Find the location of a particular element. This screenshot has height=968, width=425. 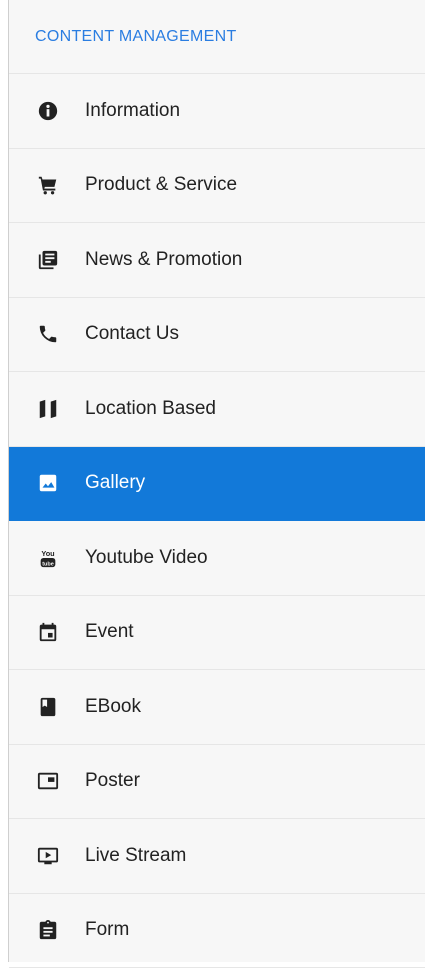

sidebar-item-contact-us: Contact Us is located at coordinates (217, 335).